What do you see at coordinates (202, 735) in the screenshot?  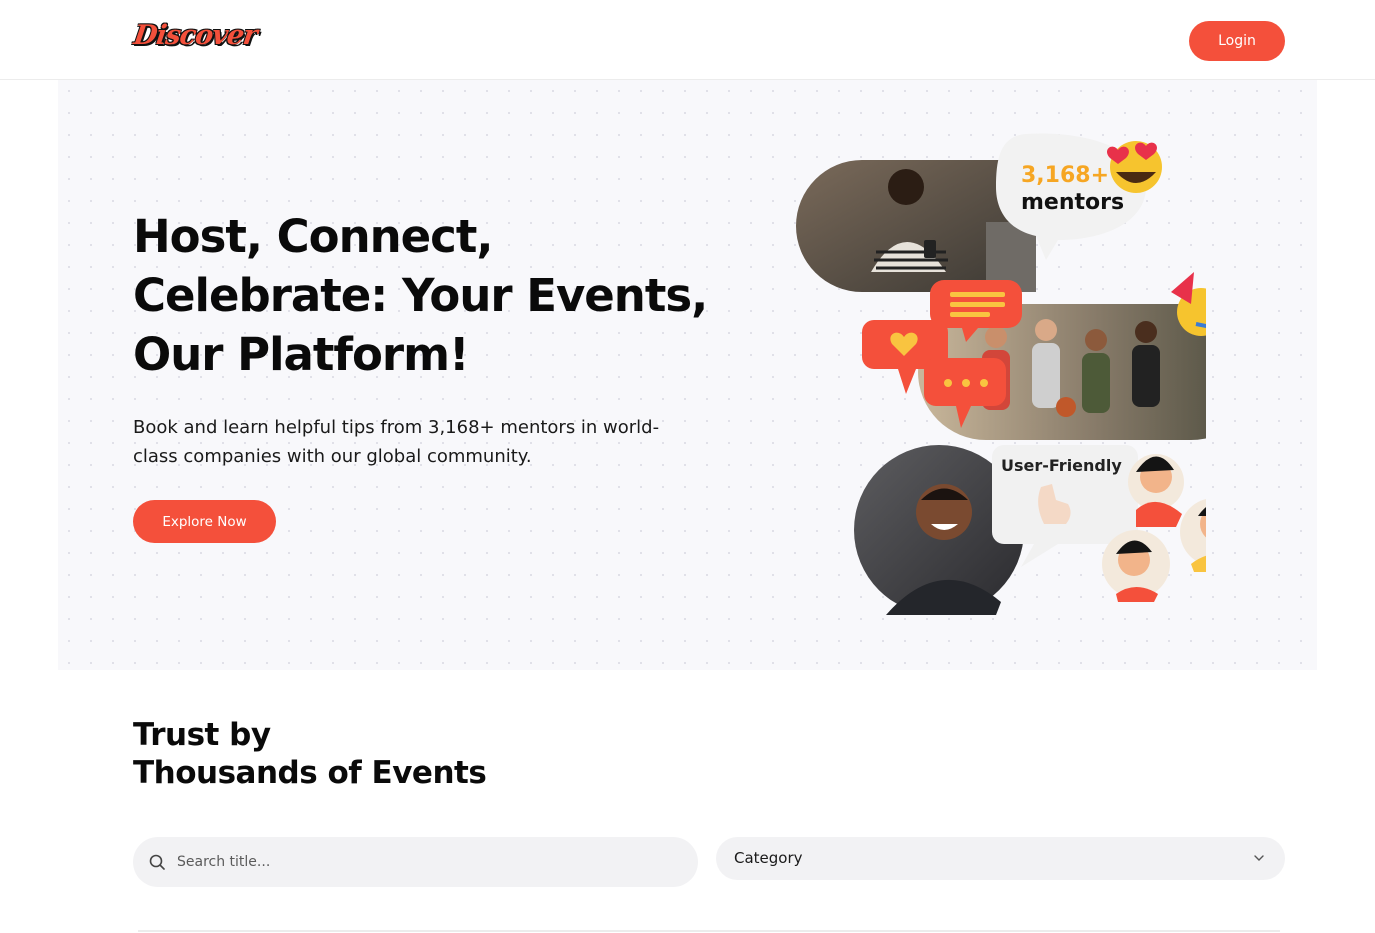 I see `trust-title-line1: Trust by` at bounding box center [202, 735].